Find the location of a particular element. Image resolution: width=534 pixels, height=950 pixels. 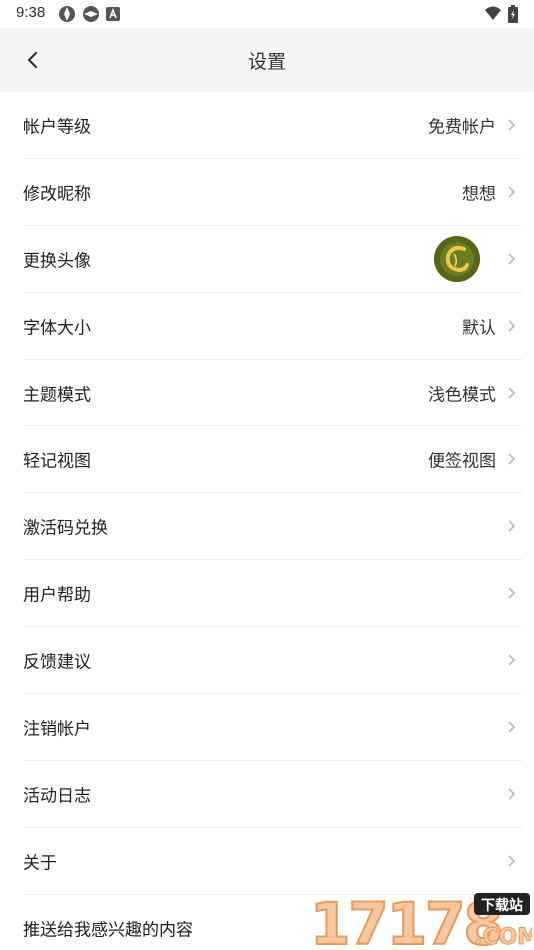

notification-icons is located at coordinates (89, 14).